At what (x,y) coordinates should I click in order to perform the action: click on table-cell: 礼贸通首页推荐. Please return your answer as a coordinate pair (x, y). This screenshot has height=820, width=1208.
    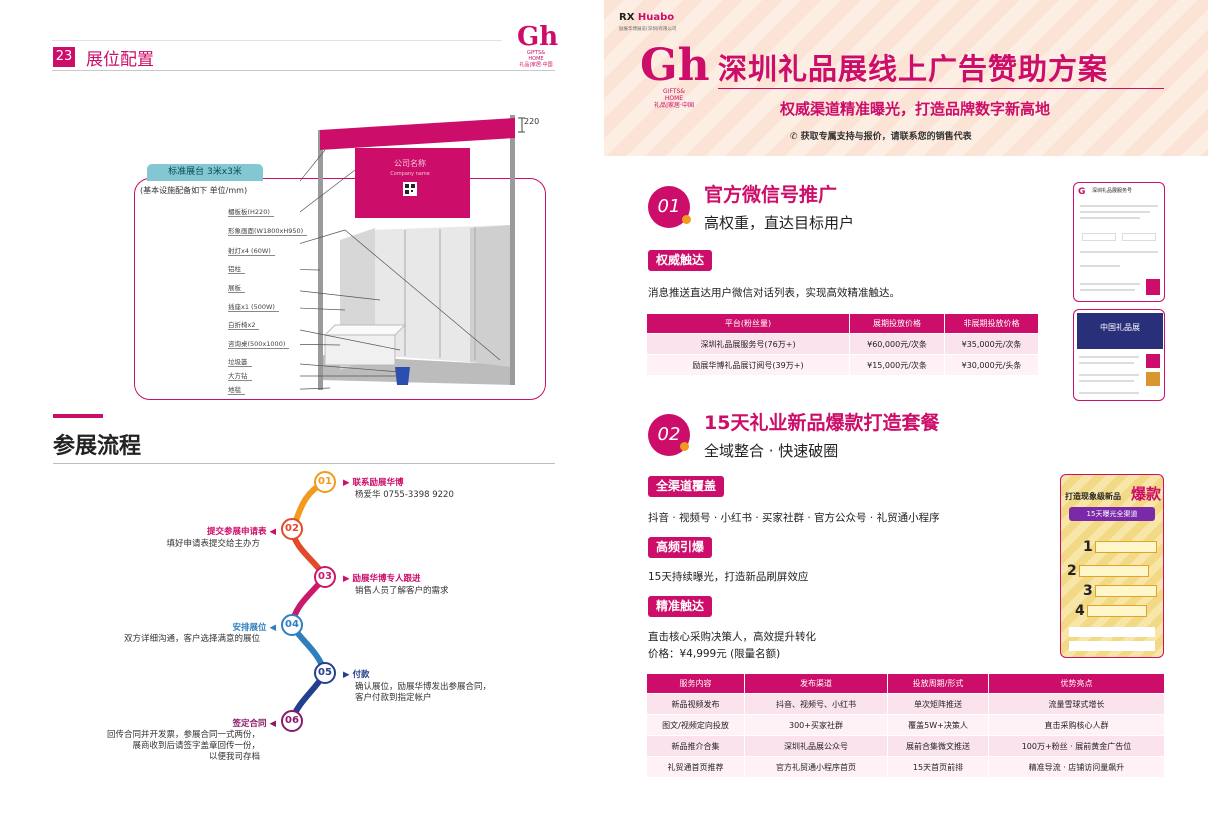
    Looking at the image, I should click on (695, 767).